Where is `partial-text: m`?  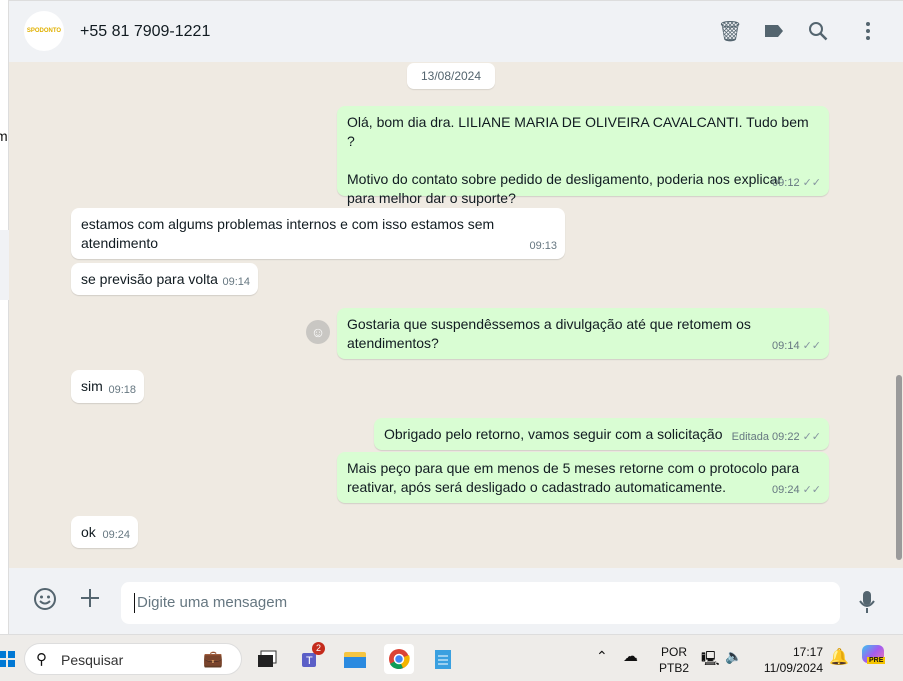 partial-text: m is located at coordinates (4, 136).